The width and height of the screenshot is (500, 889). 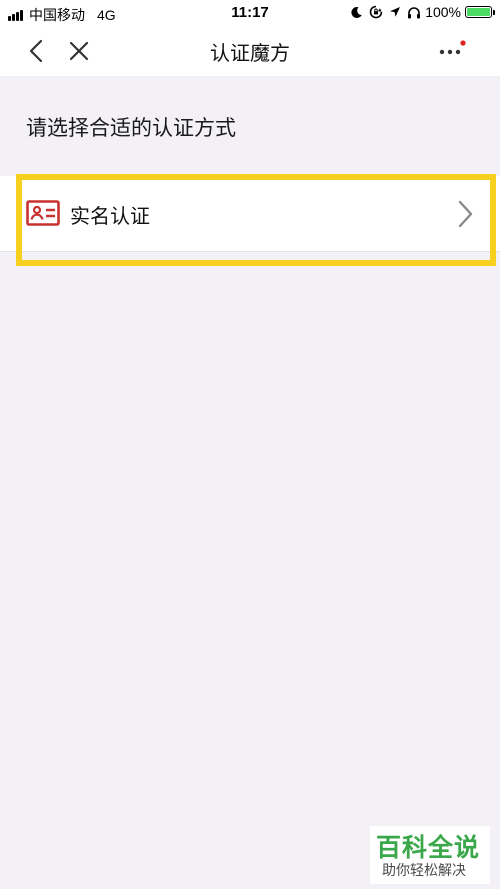 What do you see at coordinates (250, 13) in the screenshot?
I see `status-bar: 中国移动 4G 11:17 100%` at bounding box center [250, 13].